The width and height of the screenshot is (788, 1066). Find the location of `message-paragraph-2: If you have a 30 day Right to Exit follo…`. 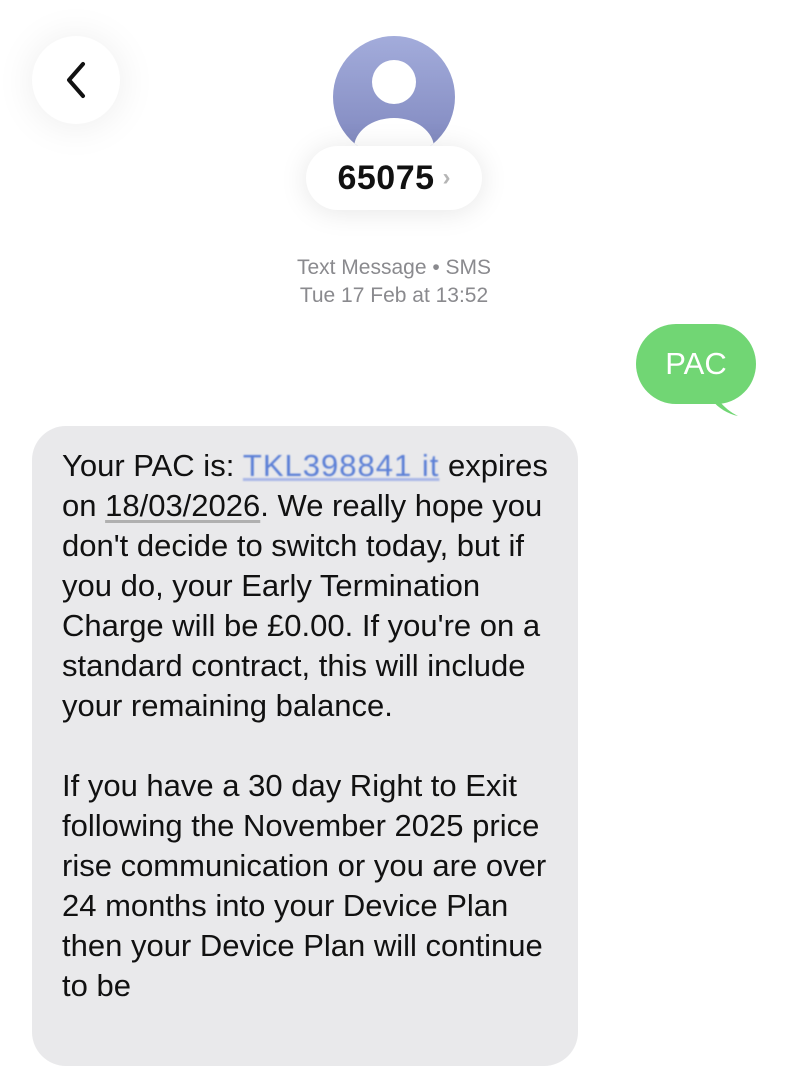

message-paragraph-2: If you have a 30 day Right to Exit follo… is located at coordinates (304, 885).